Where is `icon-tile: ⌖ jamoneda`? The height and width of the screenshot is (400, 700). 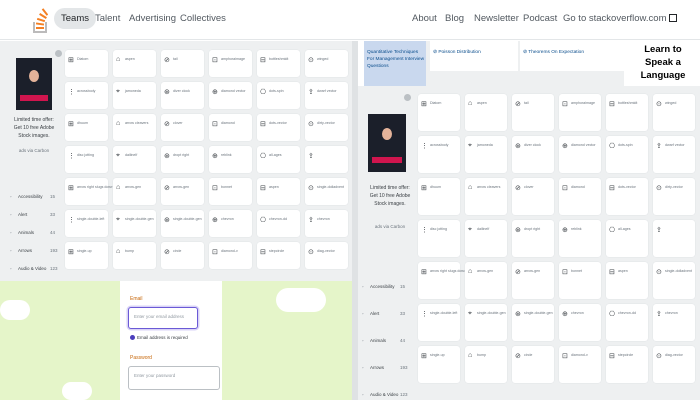
icon-tile: ⌖ jamoneda is located at coordinates (134, 95).